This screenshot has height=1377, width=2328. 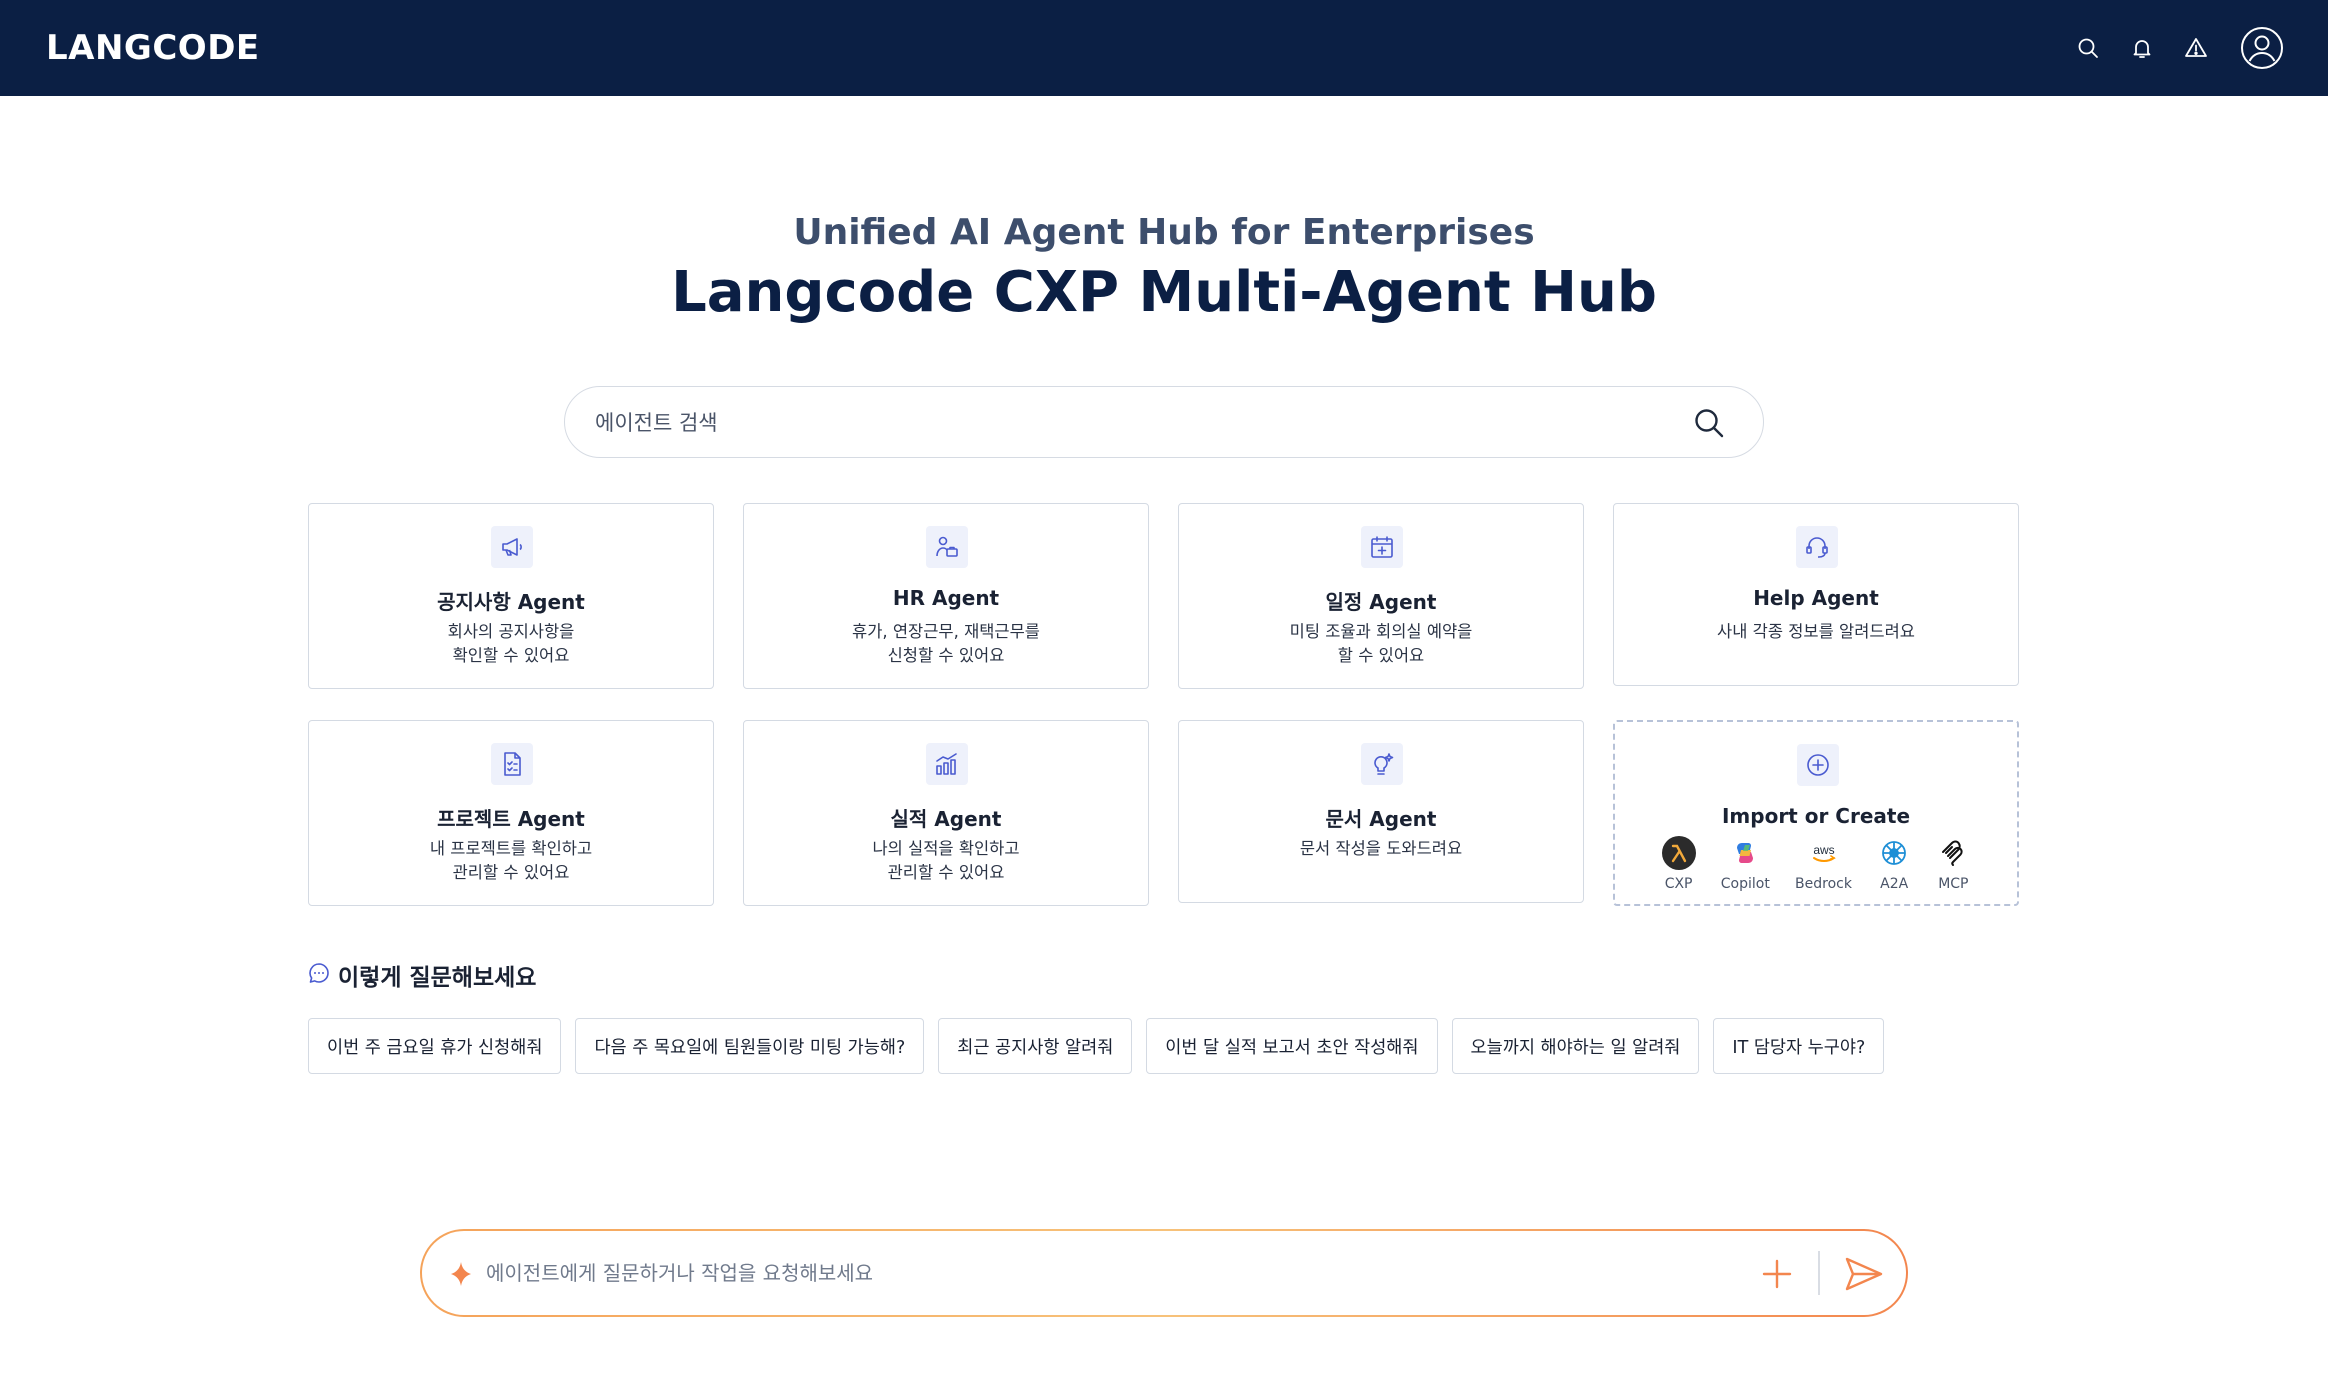 I want to click on top-navigation-bar: LANGCODE, so click(x=1164, y=48).